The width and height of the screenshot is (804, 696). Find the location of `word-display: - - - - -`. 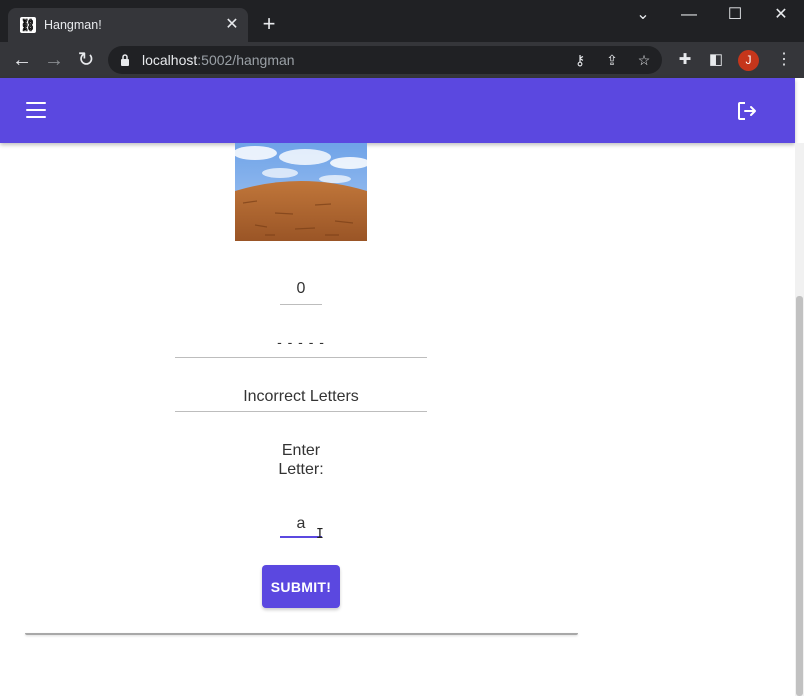

word-display: - - - - - is located at coordinates (301, 342).